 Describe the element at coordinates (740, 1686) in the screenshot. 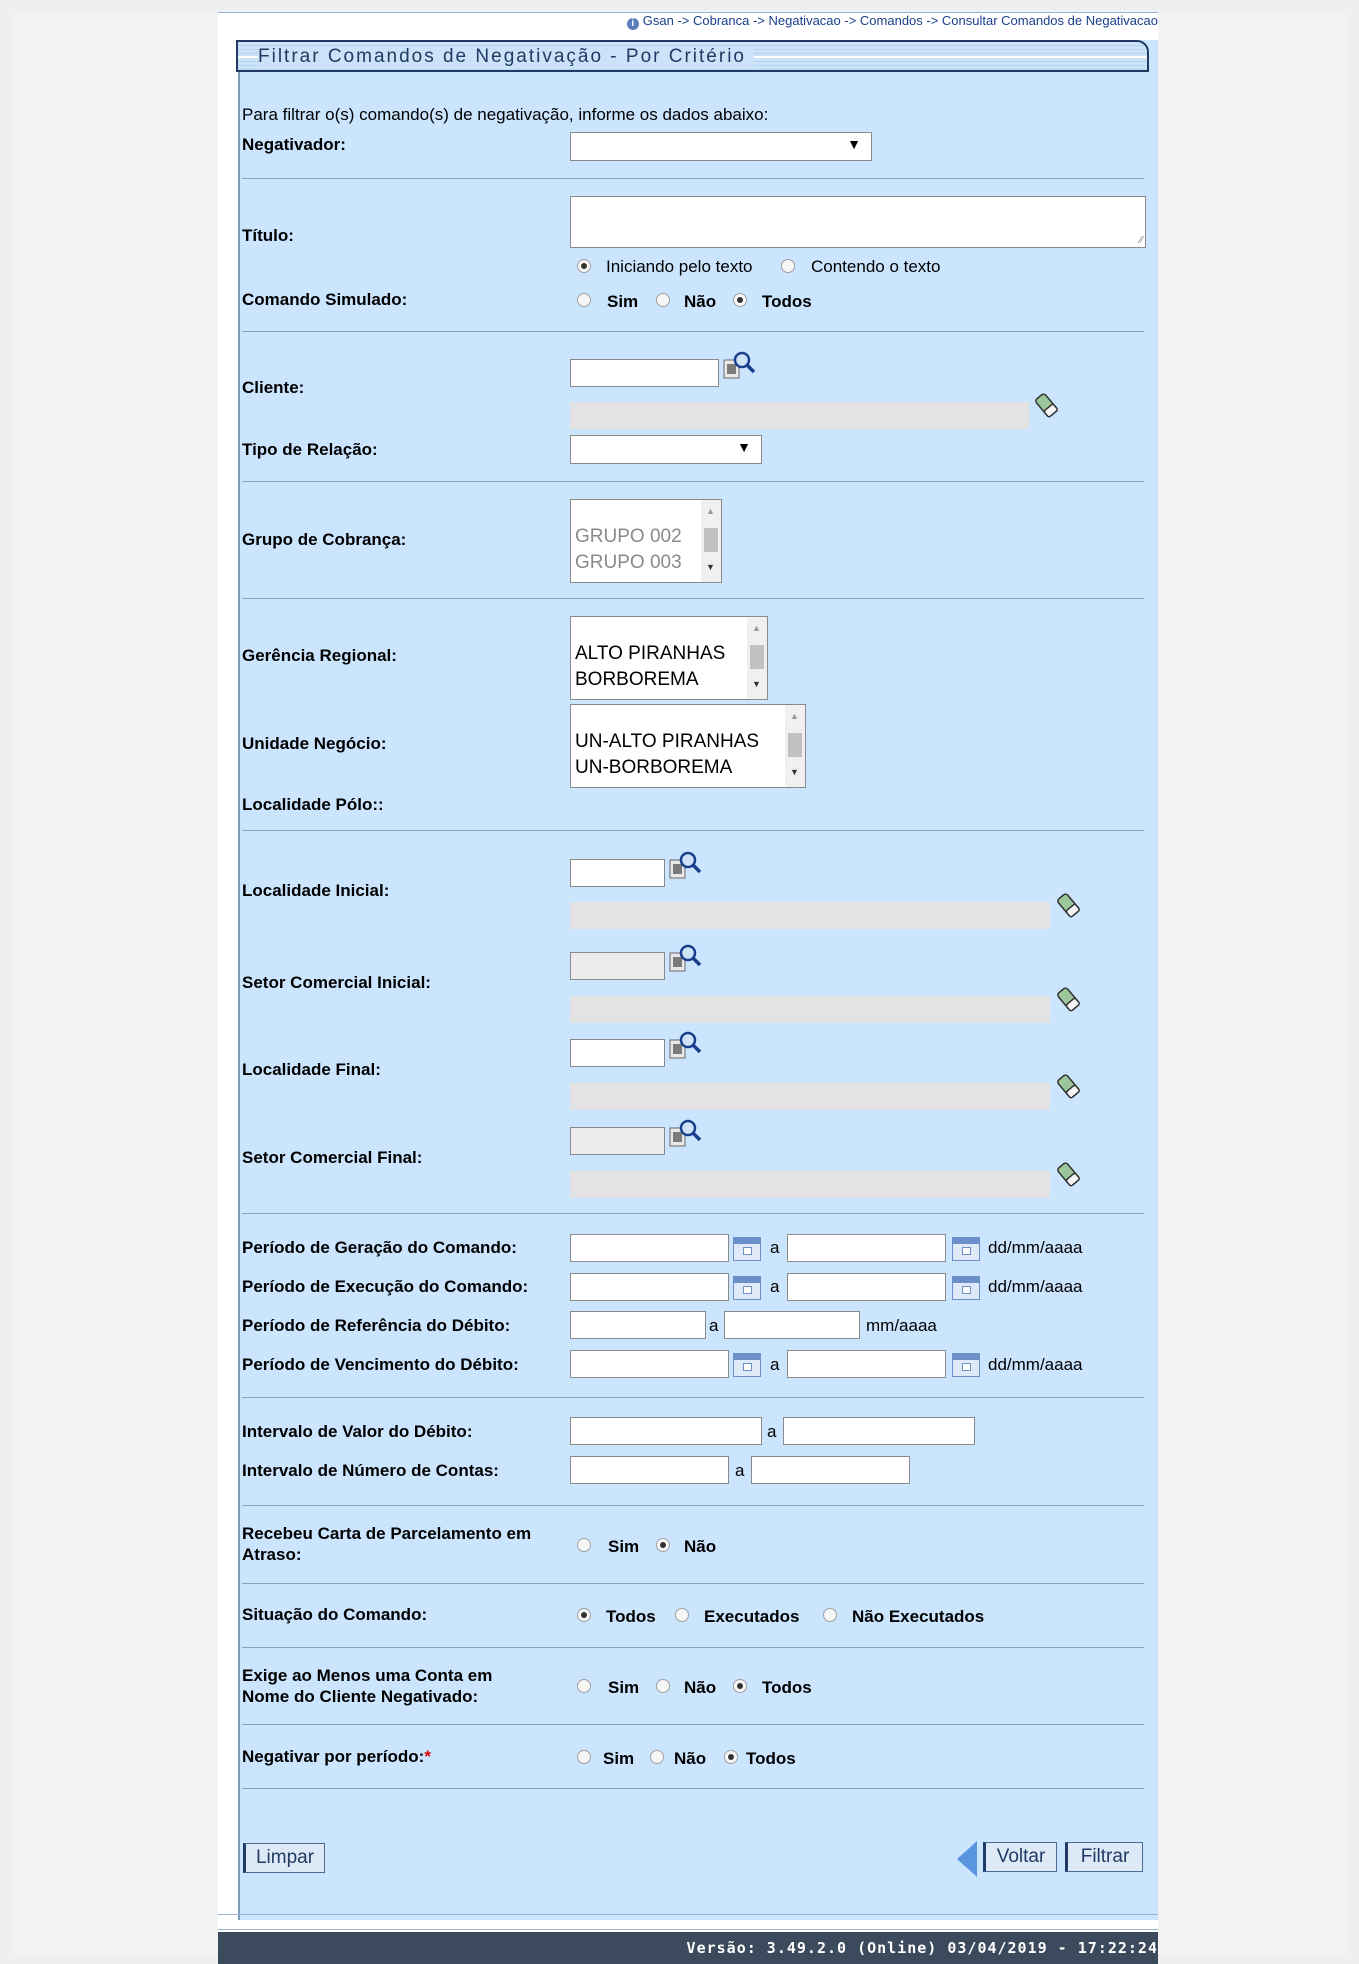

I see `exige-todos-radio` at that location.